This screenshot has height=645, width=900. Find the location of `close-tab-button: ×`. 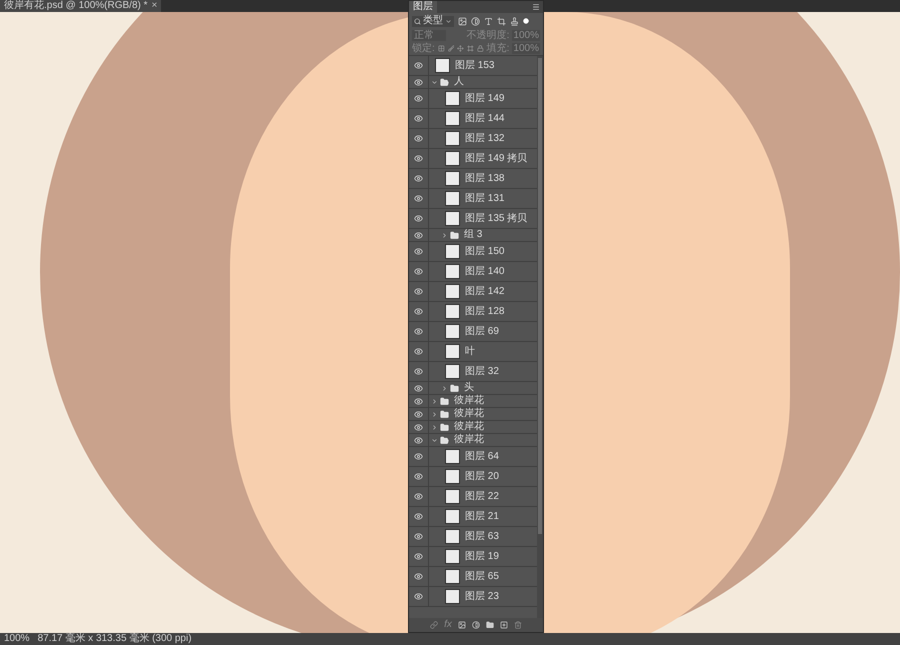

close-tab-button: × is located at coordinates (155, 6).